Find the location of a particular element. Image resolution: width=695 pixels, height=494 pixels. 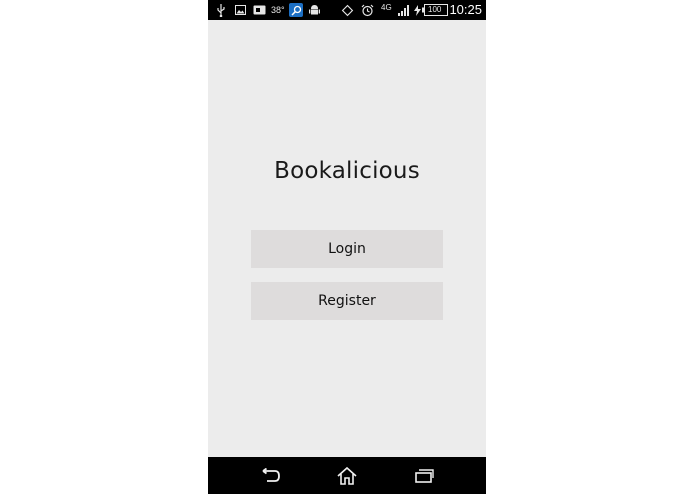

image-icon is located at coordinates (240, 10).